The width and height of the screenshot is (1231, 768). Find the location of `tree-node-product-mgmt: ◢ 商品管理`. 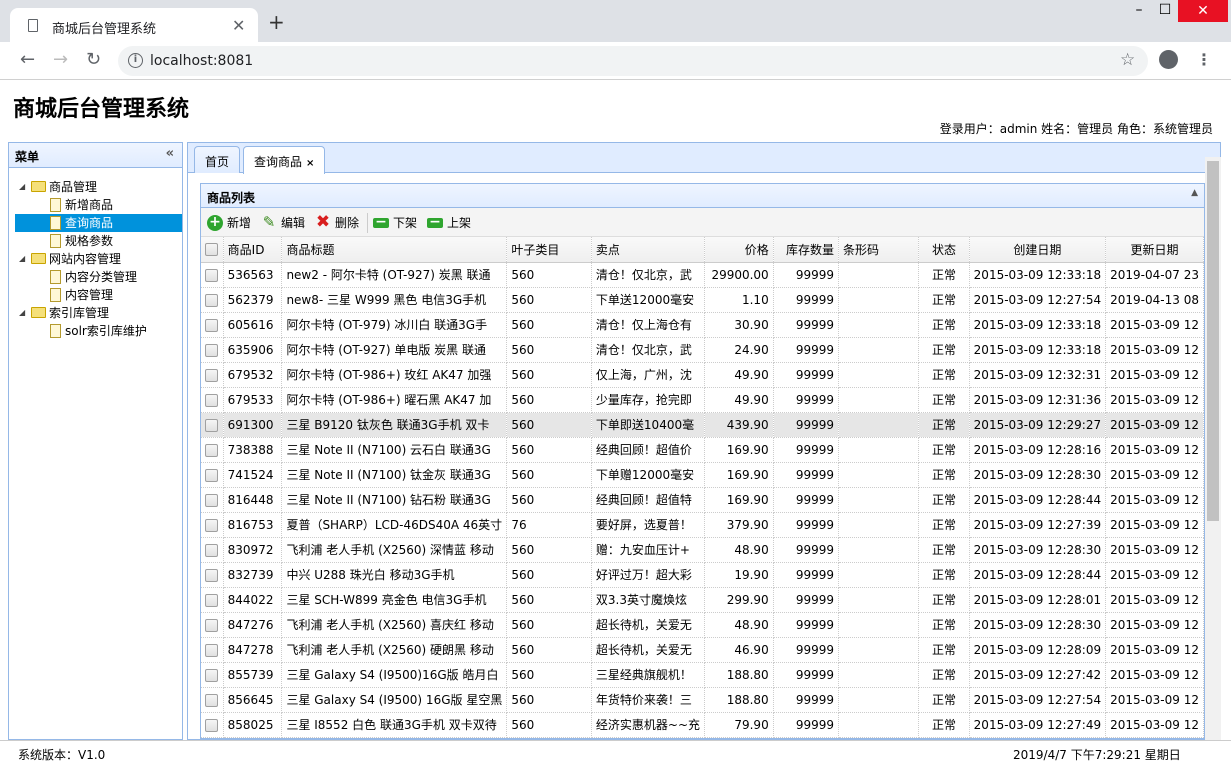

tree-node-product-mgmt: ◢ 商品管理 is located at coordinates (98, 187).